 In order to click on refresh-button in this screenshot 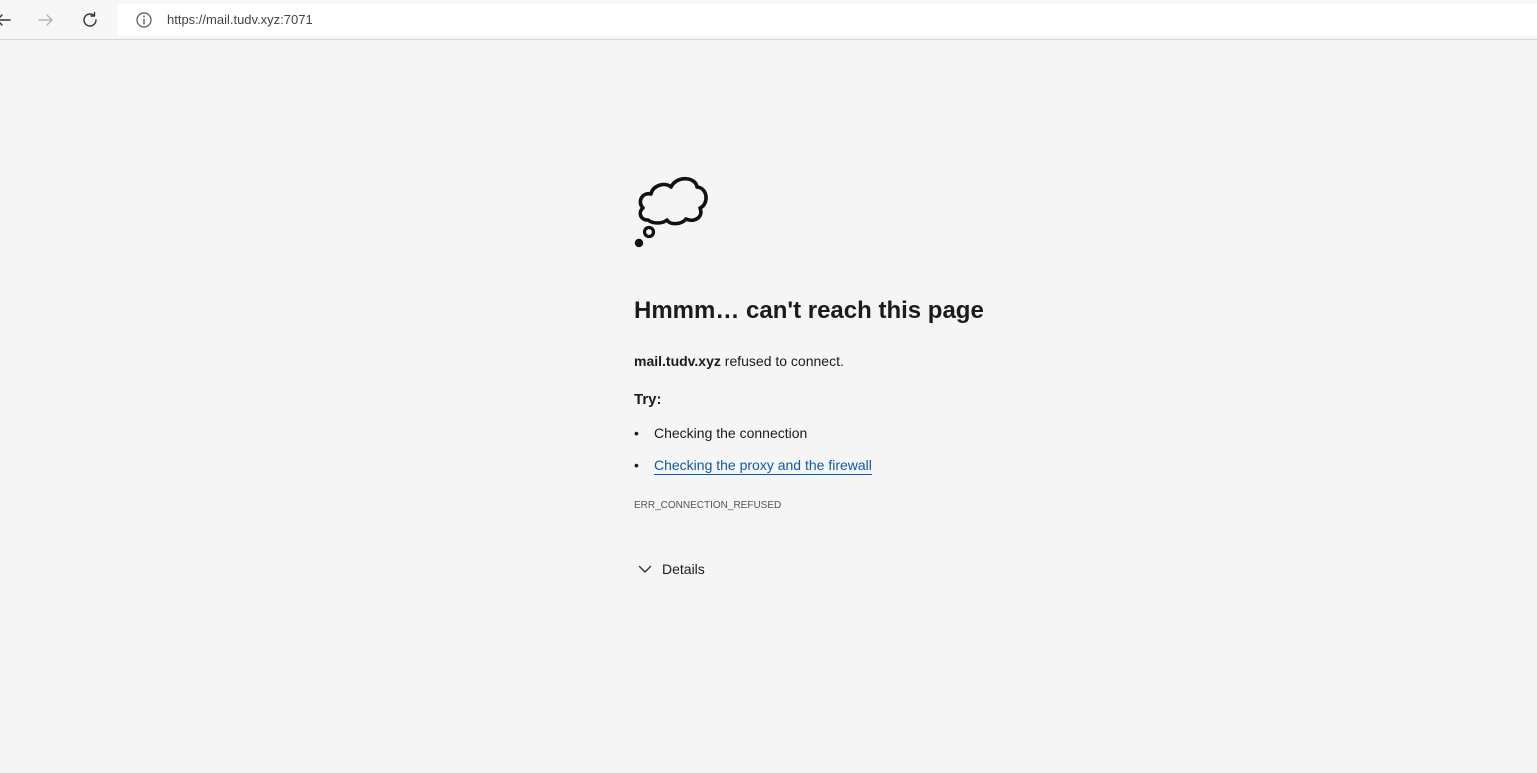, I will do `click(90, 20)`.